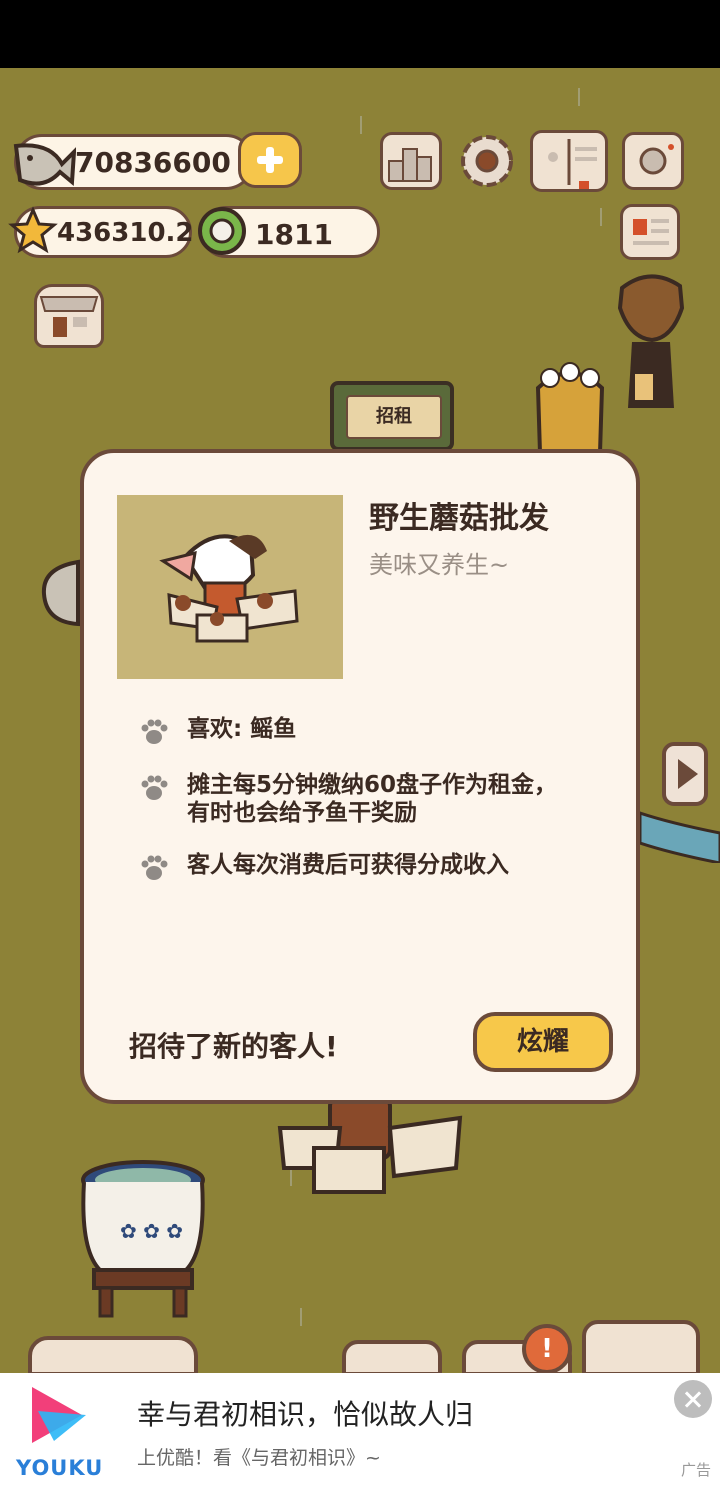  Describe the element at coordinates (44, 165) in the screenshot. I see `fish-icon` at that location.